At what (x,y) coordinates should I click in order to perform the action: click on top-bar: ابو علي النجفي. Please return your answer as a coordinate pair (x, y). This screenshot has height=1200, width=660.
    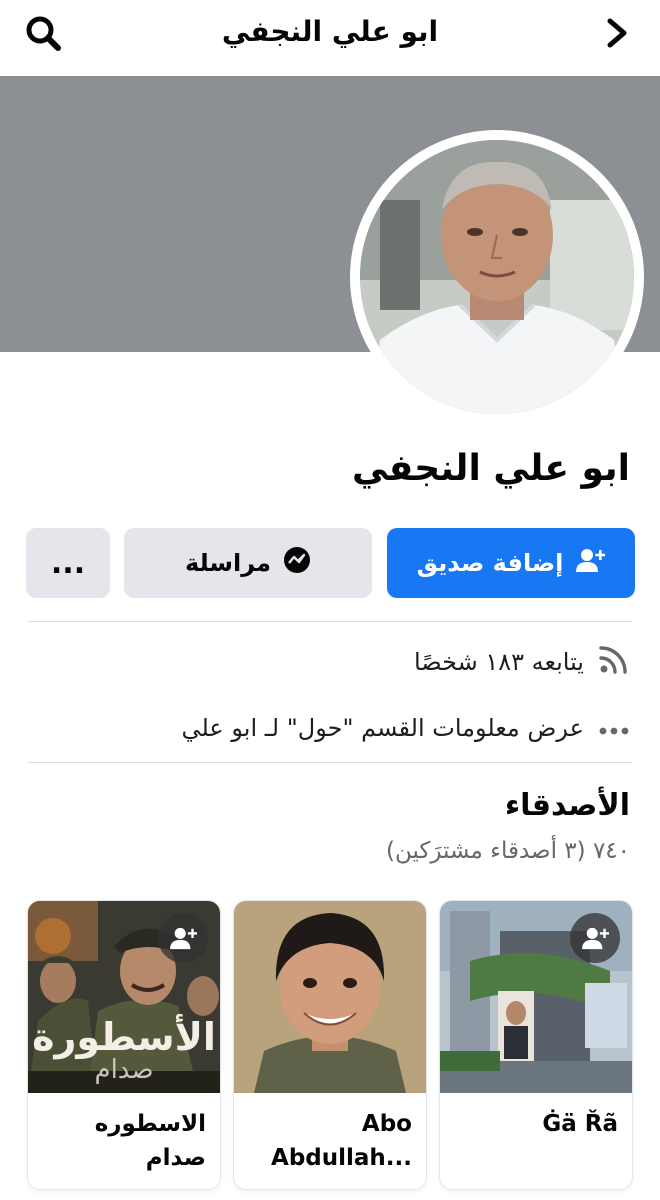
    Looking at the image, I should click on (330, 38).